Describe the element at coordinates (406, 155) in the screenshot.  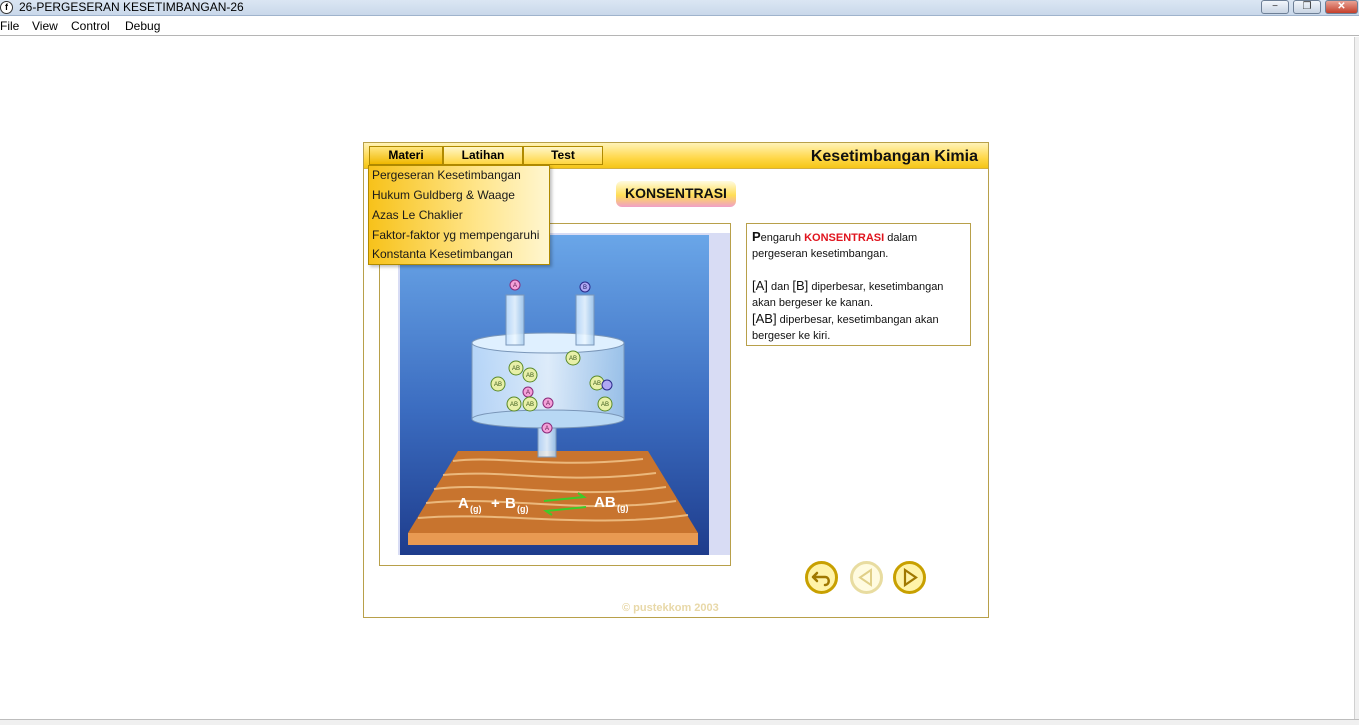
I see `tab-materi: Materi` at that location.